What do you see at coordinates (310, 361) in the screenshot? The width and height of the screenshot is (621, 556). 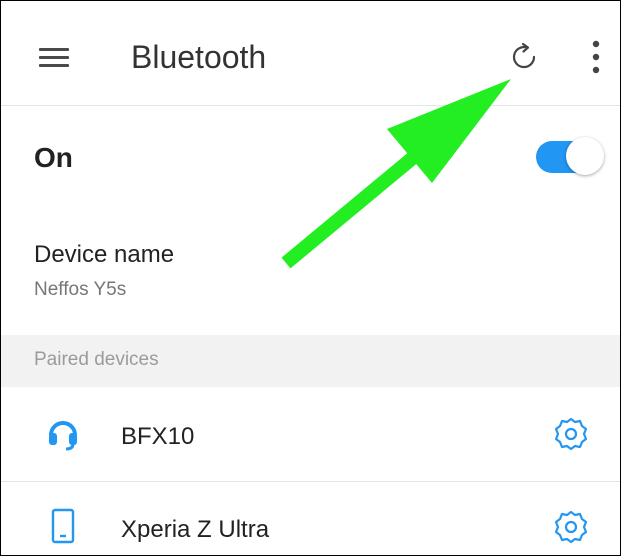 I see `paired-devices-header: Paired devices` at bounding box center [310, 361].